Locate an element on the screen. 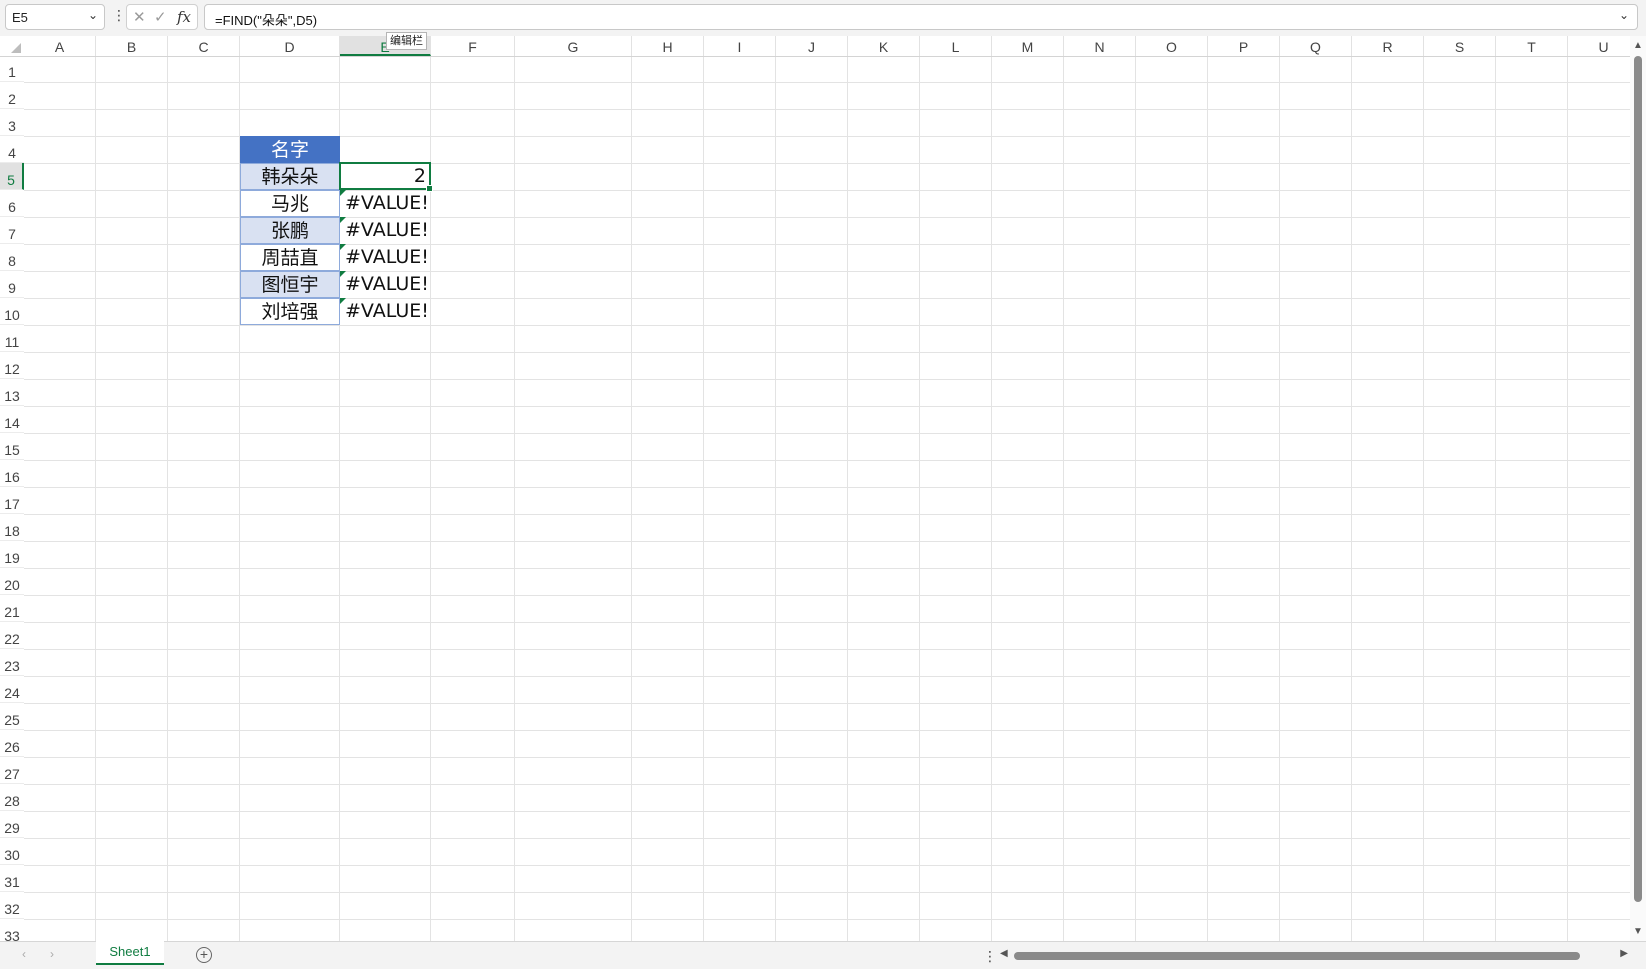 The image size is (1646, 969). name-box-value: E5 is located at coordinates (20, 17).